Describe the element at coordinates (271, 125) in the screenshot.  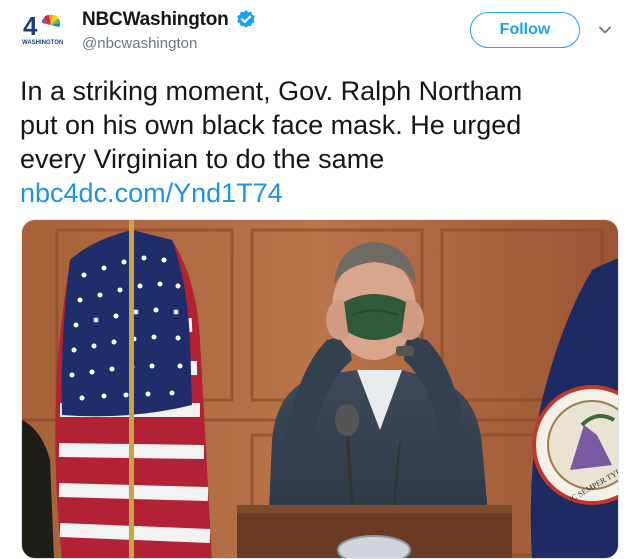
I see `tweet-text-line-2: put on his own black face mask. He urged` at that location.